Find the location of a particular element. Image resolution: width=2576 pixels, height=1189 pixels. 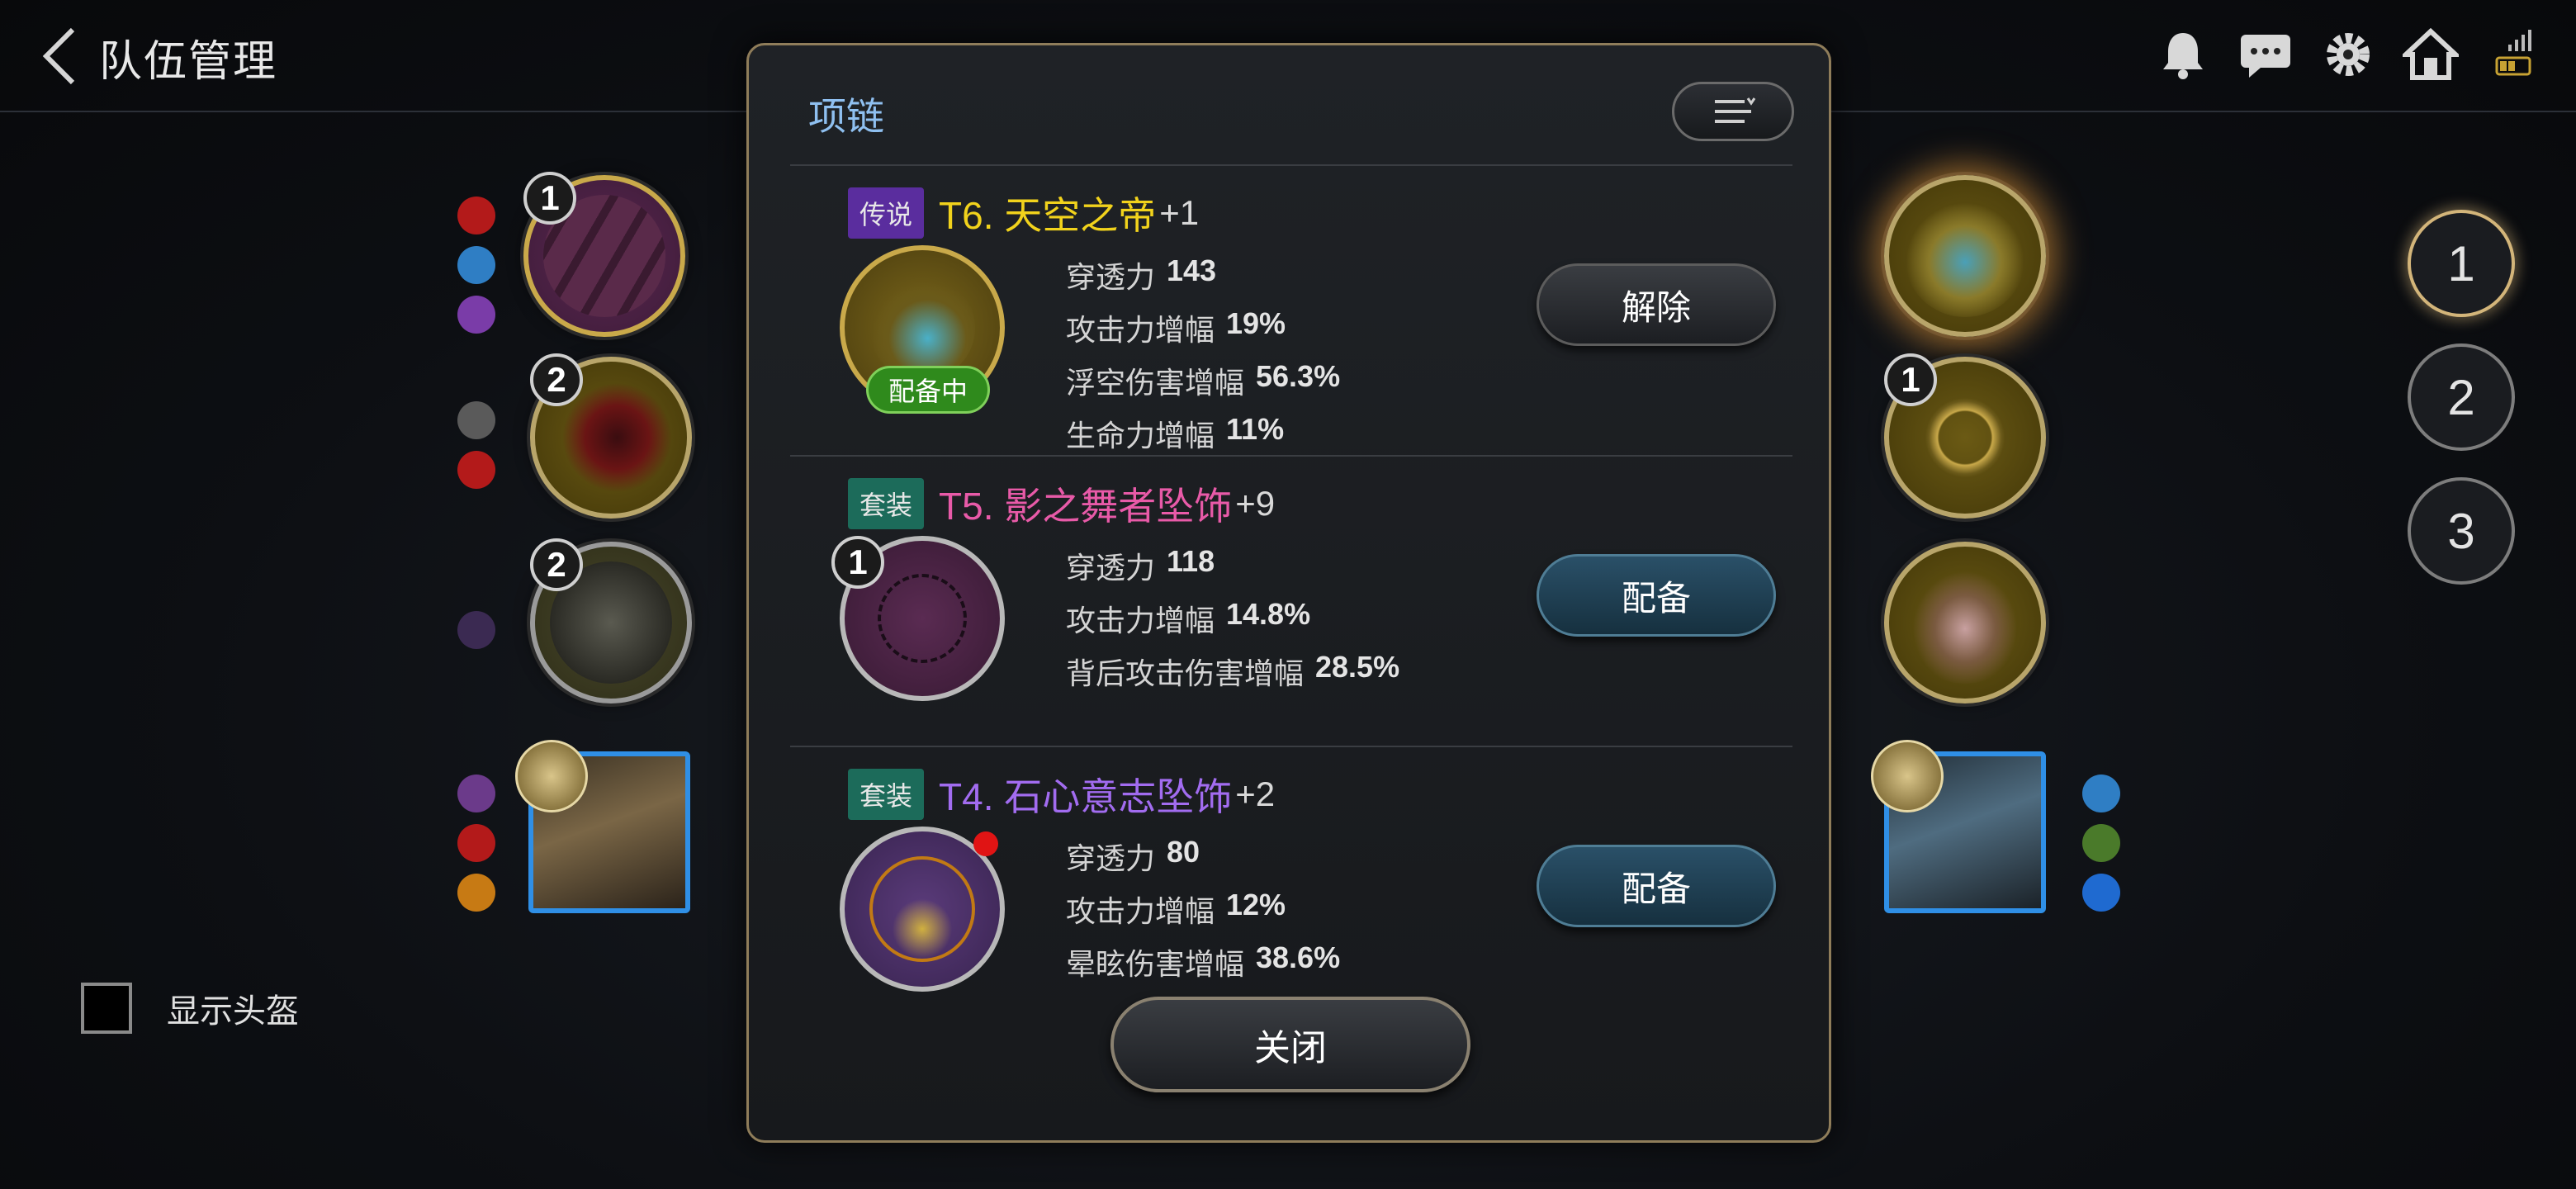

right-equip-slot-2: 1 is located at coordinates (1965, 436).